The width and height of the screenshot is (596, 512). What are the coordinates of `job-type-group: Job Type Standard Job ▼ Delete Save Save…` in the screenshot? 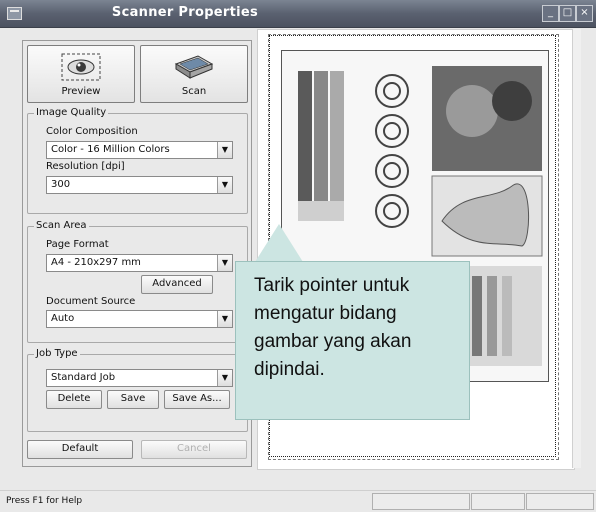 It's located at (137, 390).